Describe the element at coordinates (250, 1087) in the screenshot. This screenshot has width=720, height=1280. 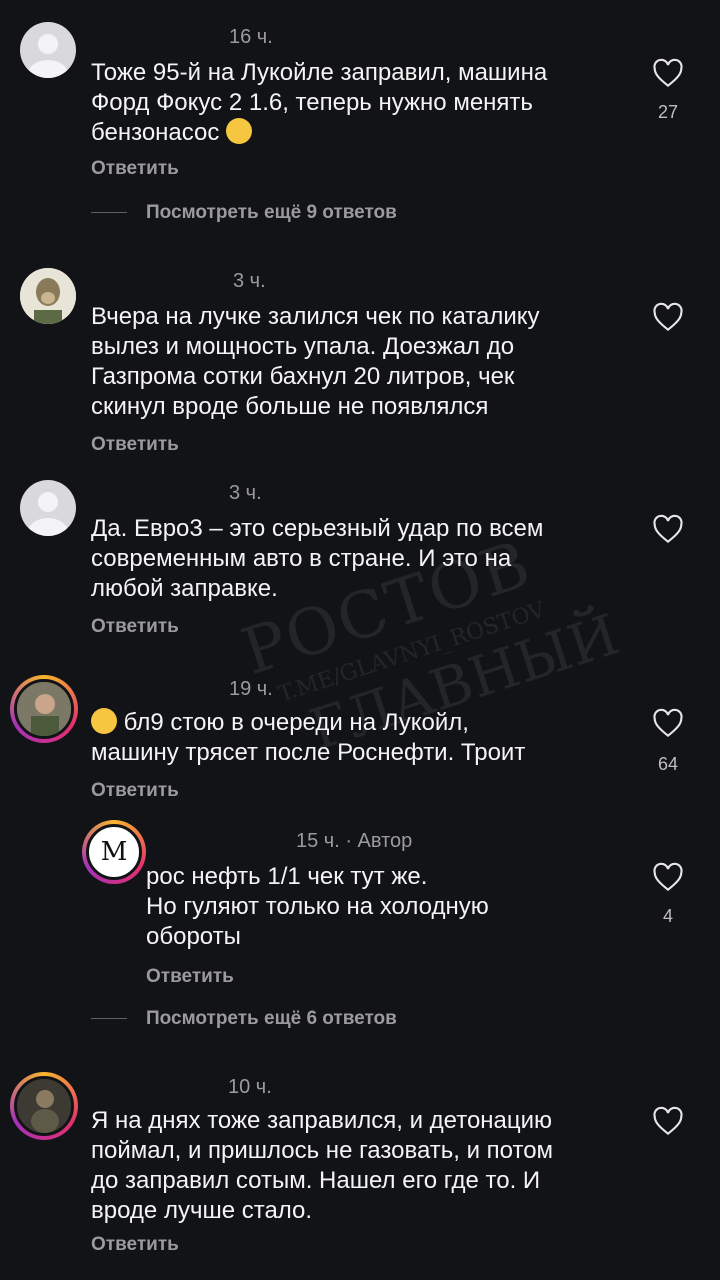
I see `comment-time: 10 ч.` at that location.